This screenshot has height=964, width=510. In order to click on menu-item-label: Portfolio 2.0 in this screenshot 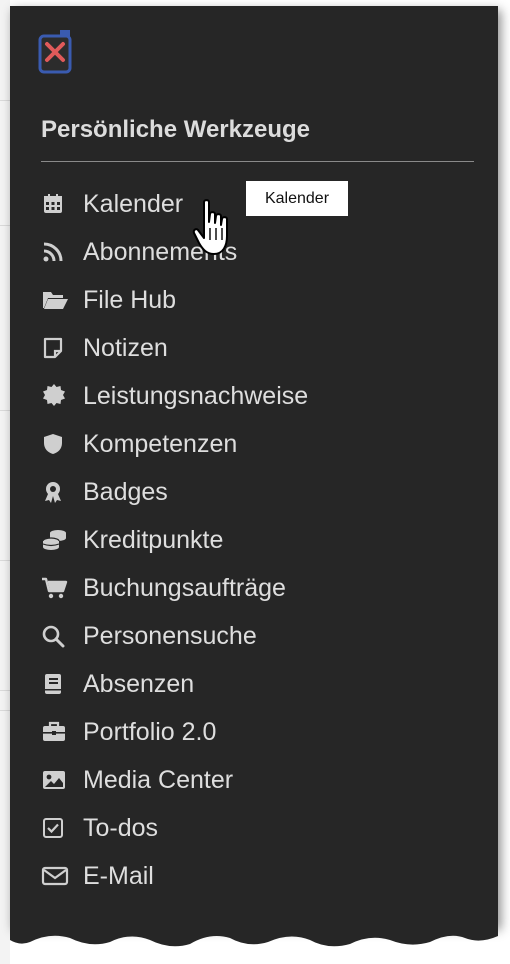, I will do `click(150, 731)`.